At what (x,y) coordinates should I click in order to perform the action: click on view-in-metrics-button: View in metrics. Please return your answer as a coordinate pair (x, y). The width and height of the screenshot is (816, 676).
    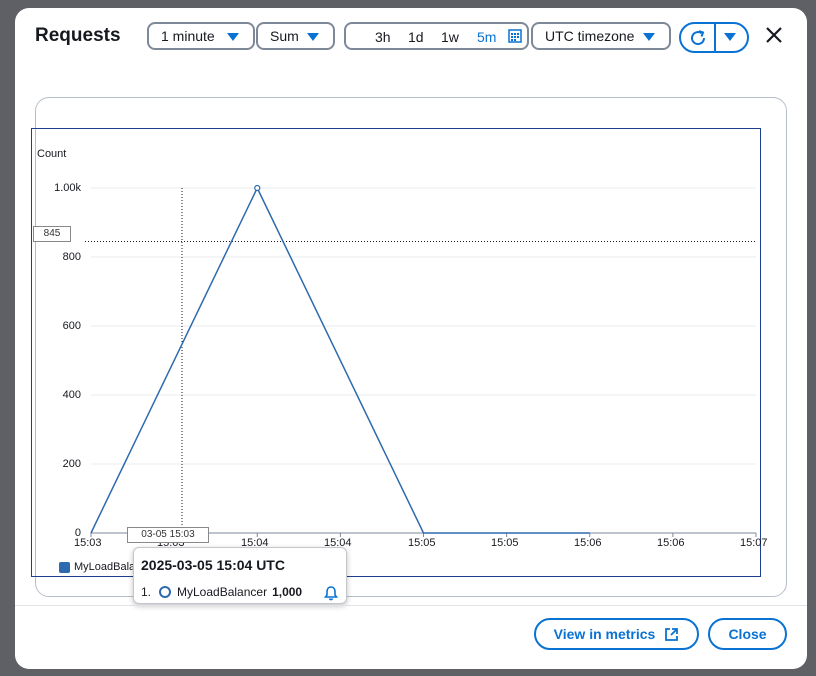
    Looking at the image, I should click on (616, 634).